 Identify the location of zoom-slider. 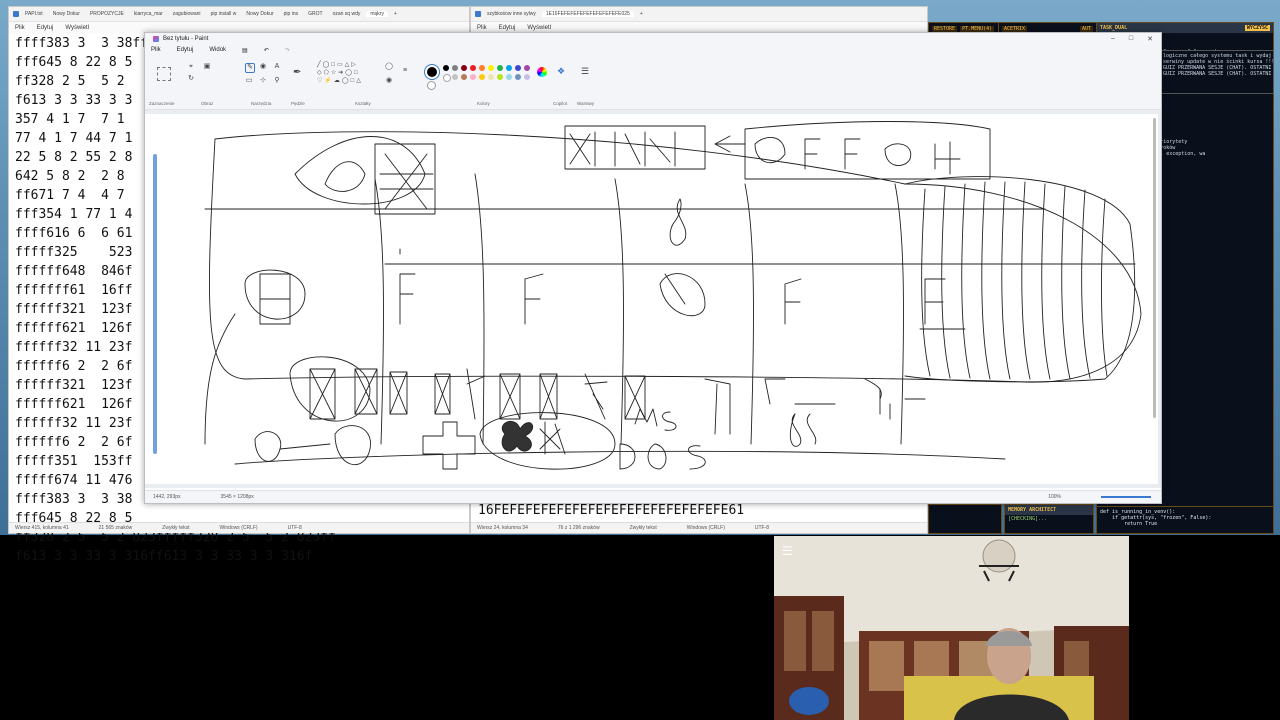
(1126, 497).